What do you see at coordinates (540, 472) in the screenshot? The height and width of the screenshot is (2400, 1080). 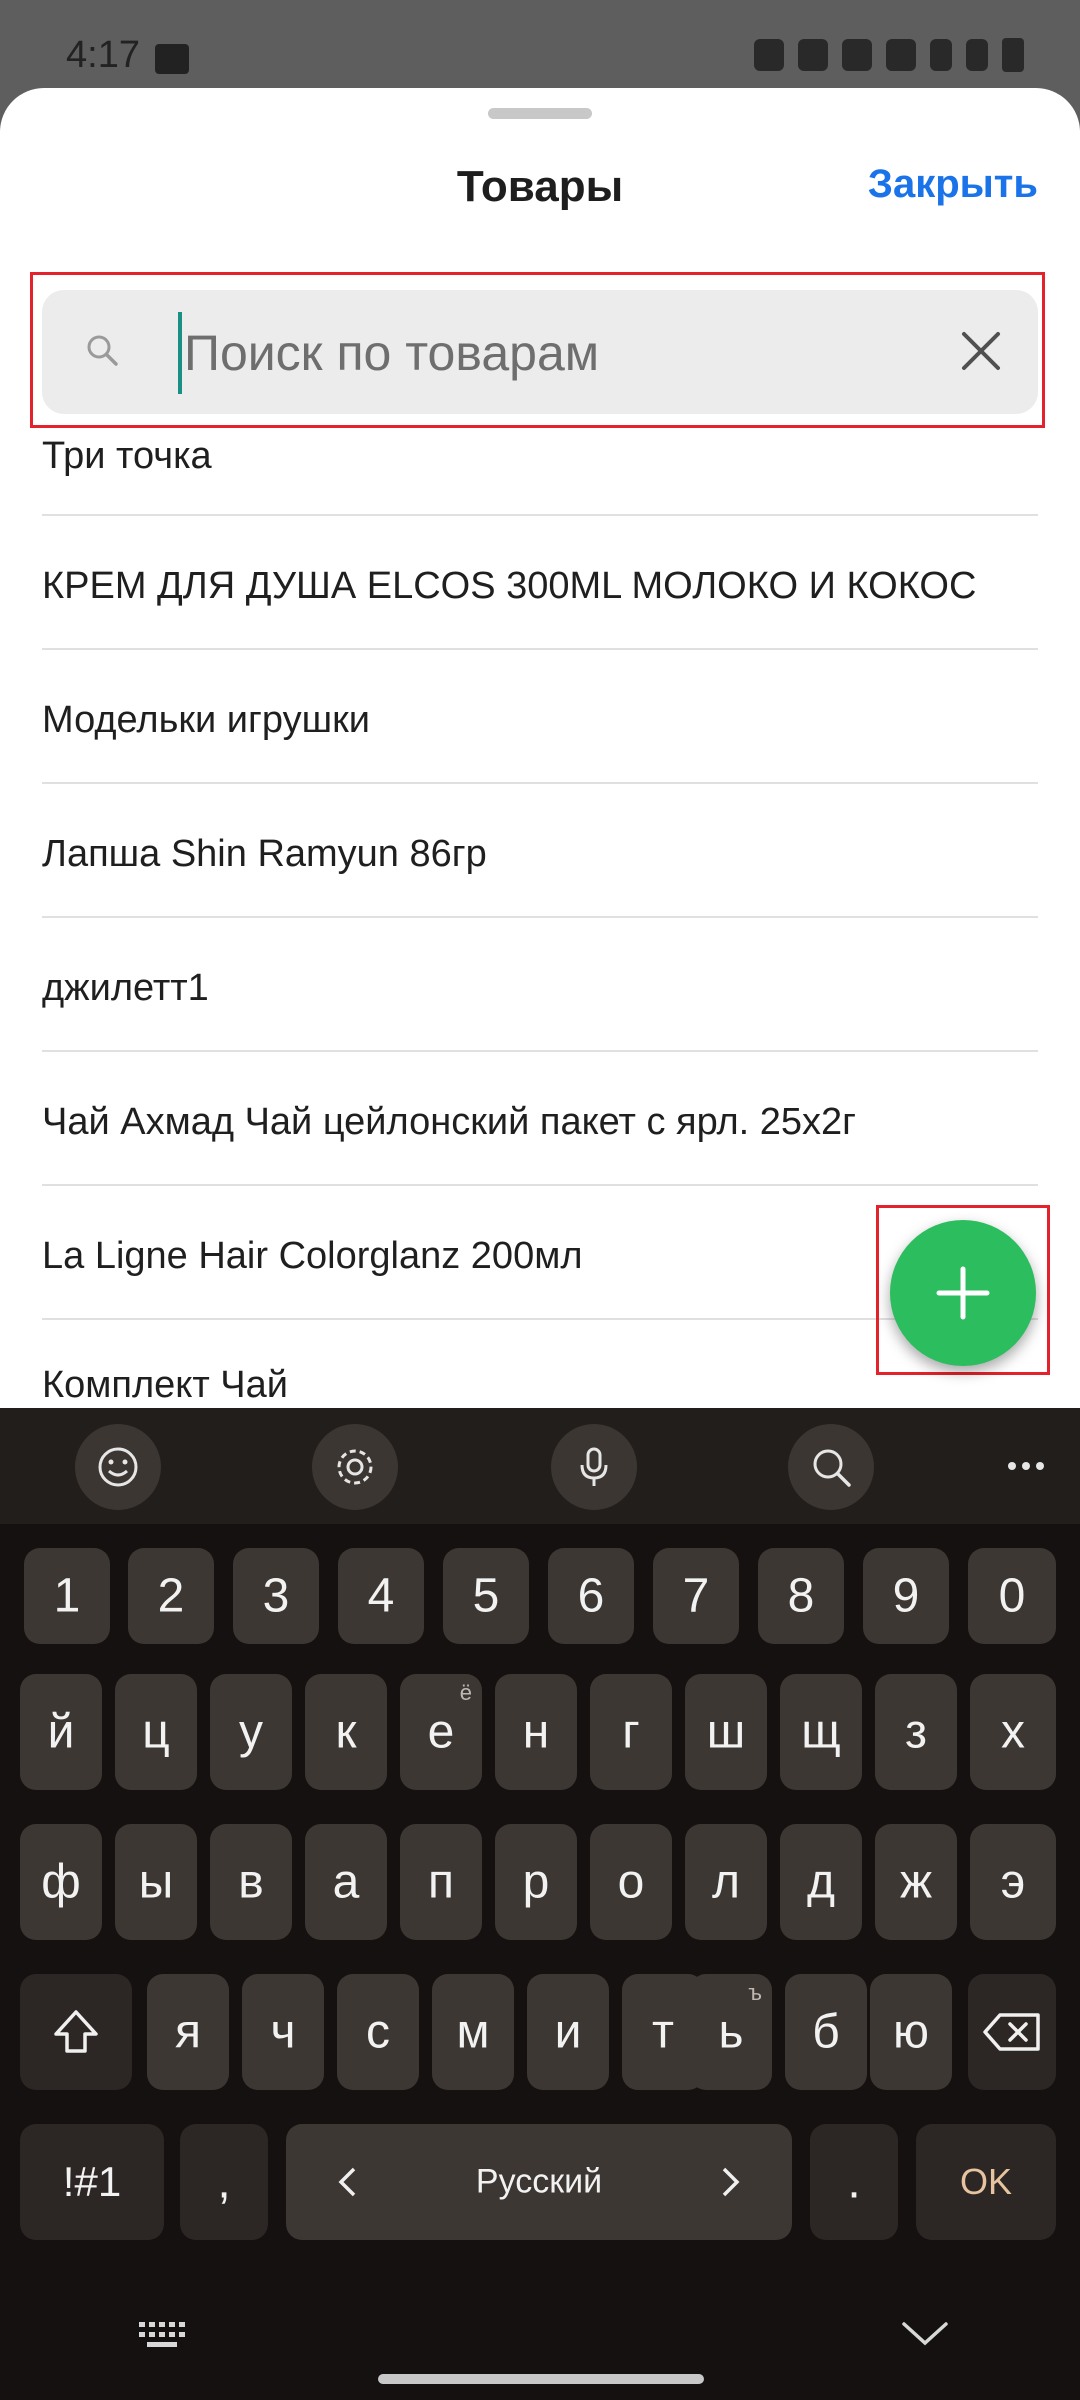 I see `list-item: Три точка` at bounding box center [540, 472].